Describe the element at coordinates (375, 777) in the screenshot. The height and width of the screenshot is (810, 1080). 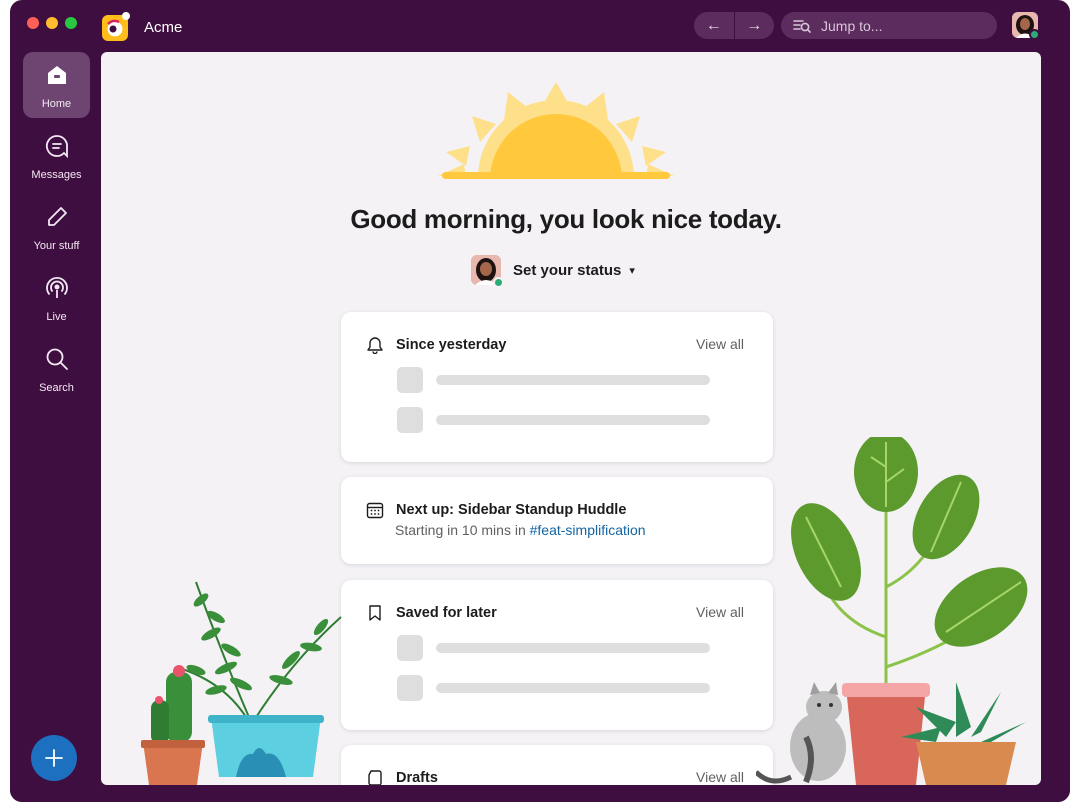
I see `draft-icon` at that location.